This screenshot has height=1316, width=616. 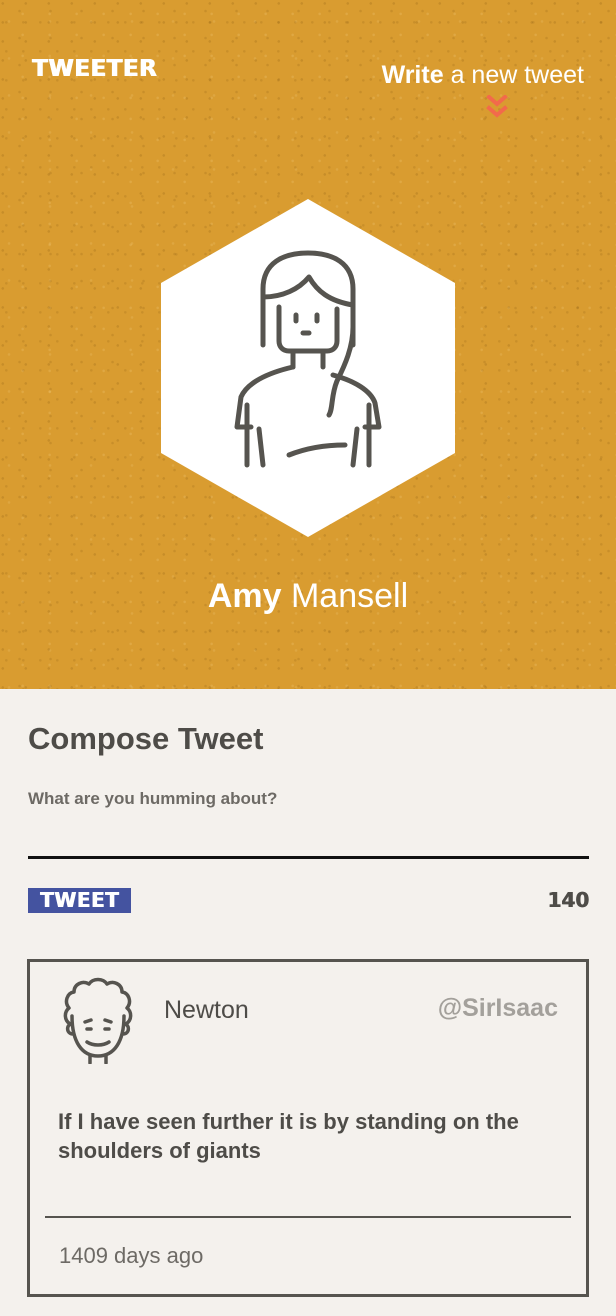 What do you see at coordinates (308, 902) in the screenshot?
I see `compose-actions: TWEET 140` at bounding box center [308, 902].